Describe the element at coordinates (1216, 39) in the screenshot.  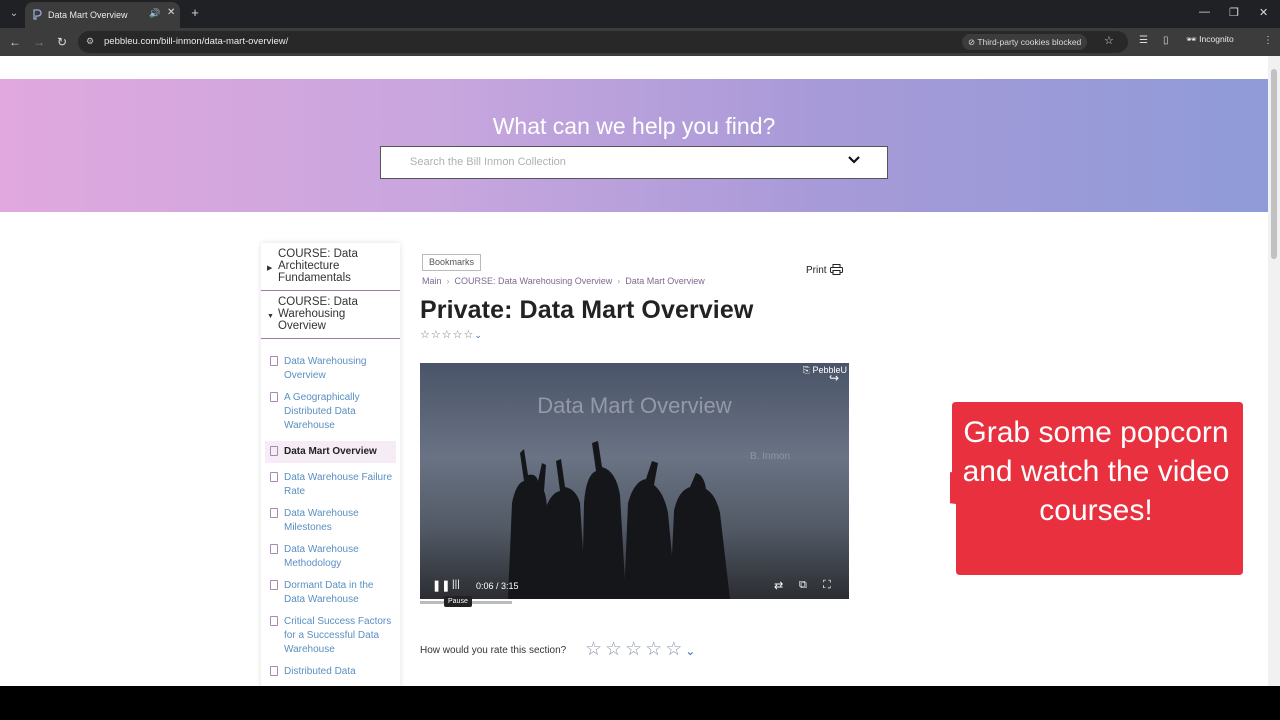
I see `incognito-label: Incognito` at that location.